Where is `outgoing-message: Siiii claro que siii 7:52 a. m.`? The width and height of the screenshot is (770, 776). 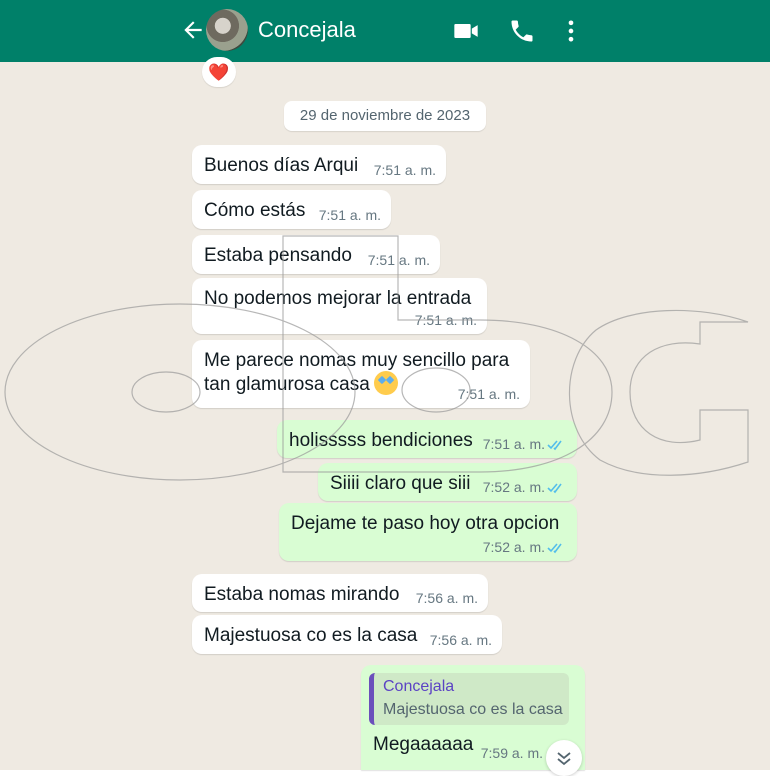 outgoing-message: Siiii claro que siii 7:52 a. m. is located at coordinates (447, 482).